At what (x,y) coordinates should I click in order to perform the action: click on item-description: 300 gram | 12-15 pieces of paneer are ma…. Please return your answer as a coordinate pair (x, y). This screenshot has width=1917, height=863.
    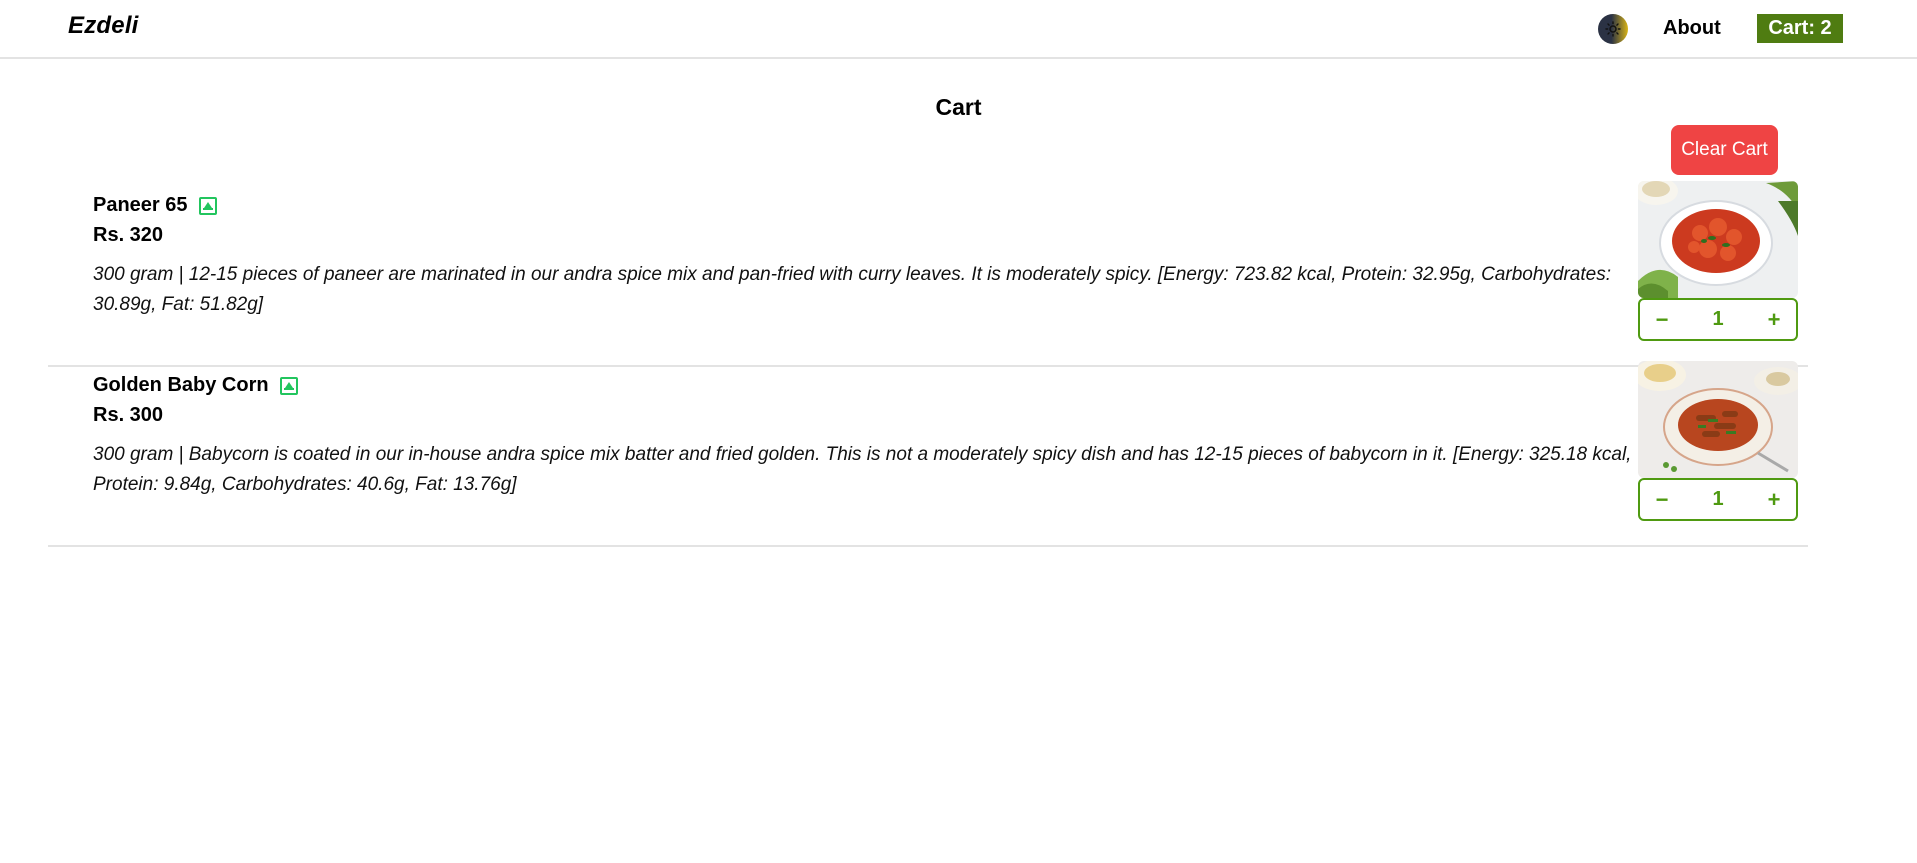
    Looking at the image, I should click on (852, 289).